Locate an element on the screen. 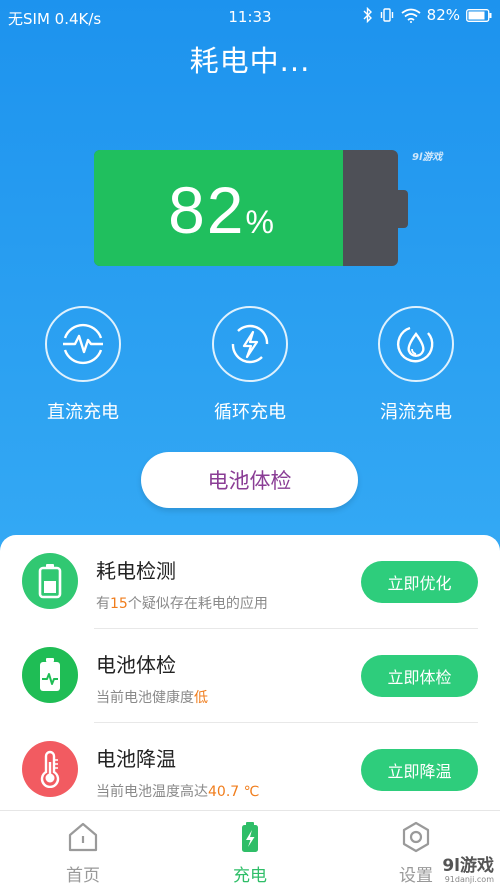 The height and width of the screenshot is (888, 500). mode-trickle-charge: 涓流充电 is located at coordinates (416, 365).